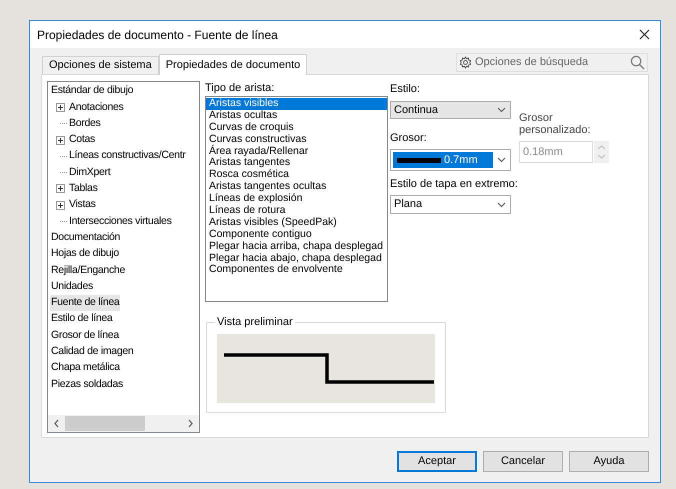 The image size is (676, 489). I want to click on tree-item: Intersecciones virtuales, so click(120, 222).